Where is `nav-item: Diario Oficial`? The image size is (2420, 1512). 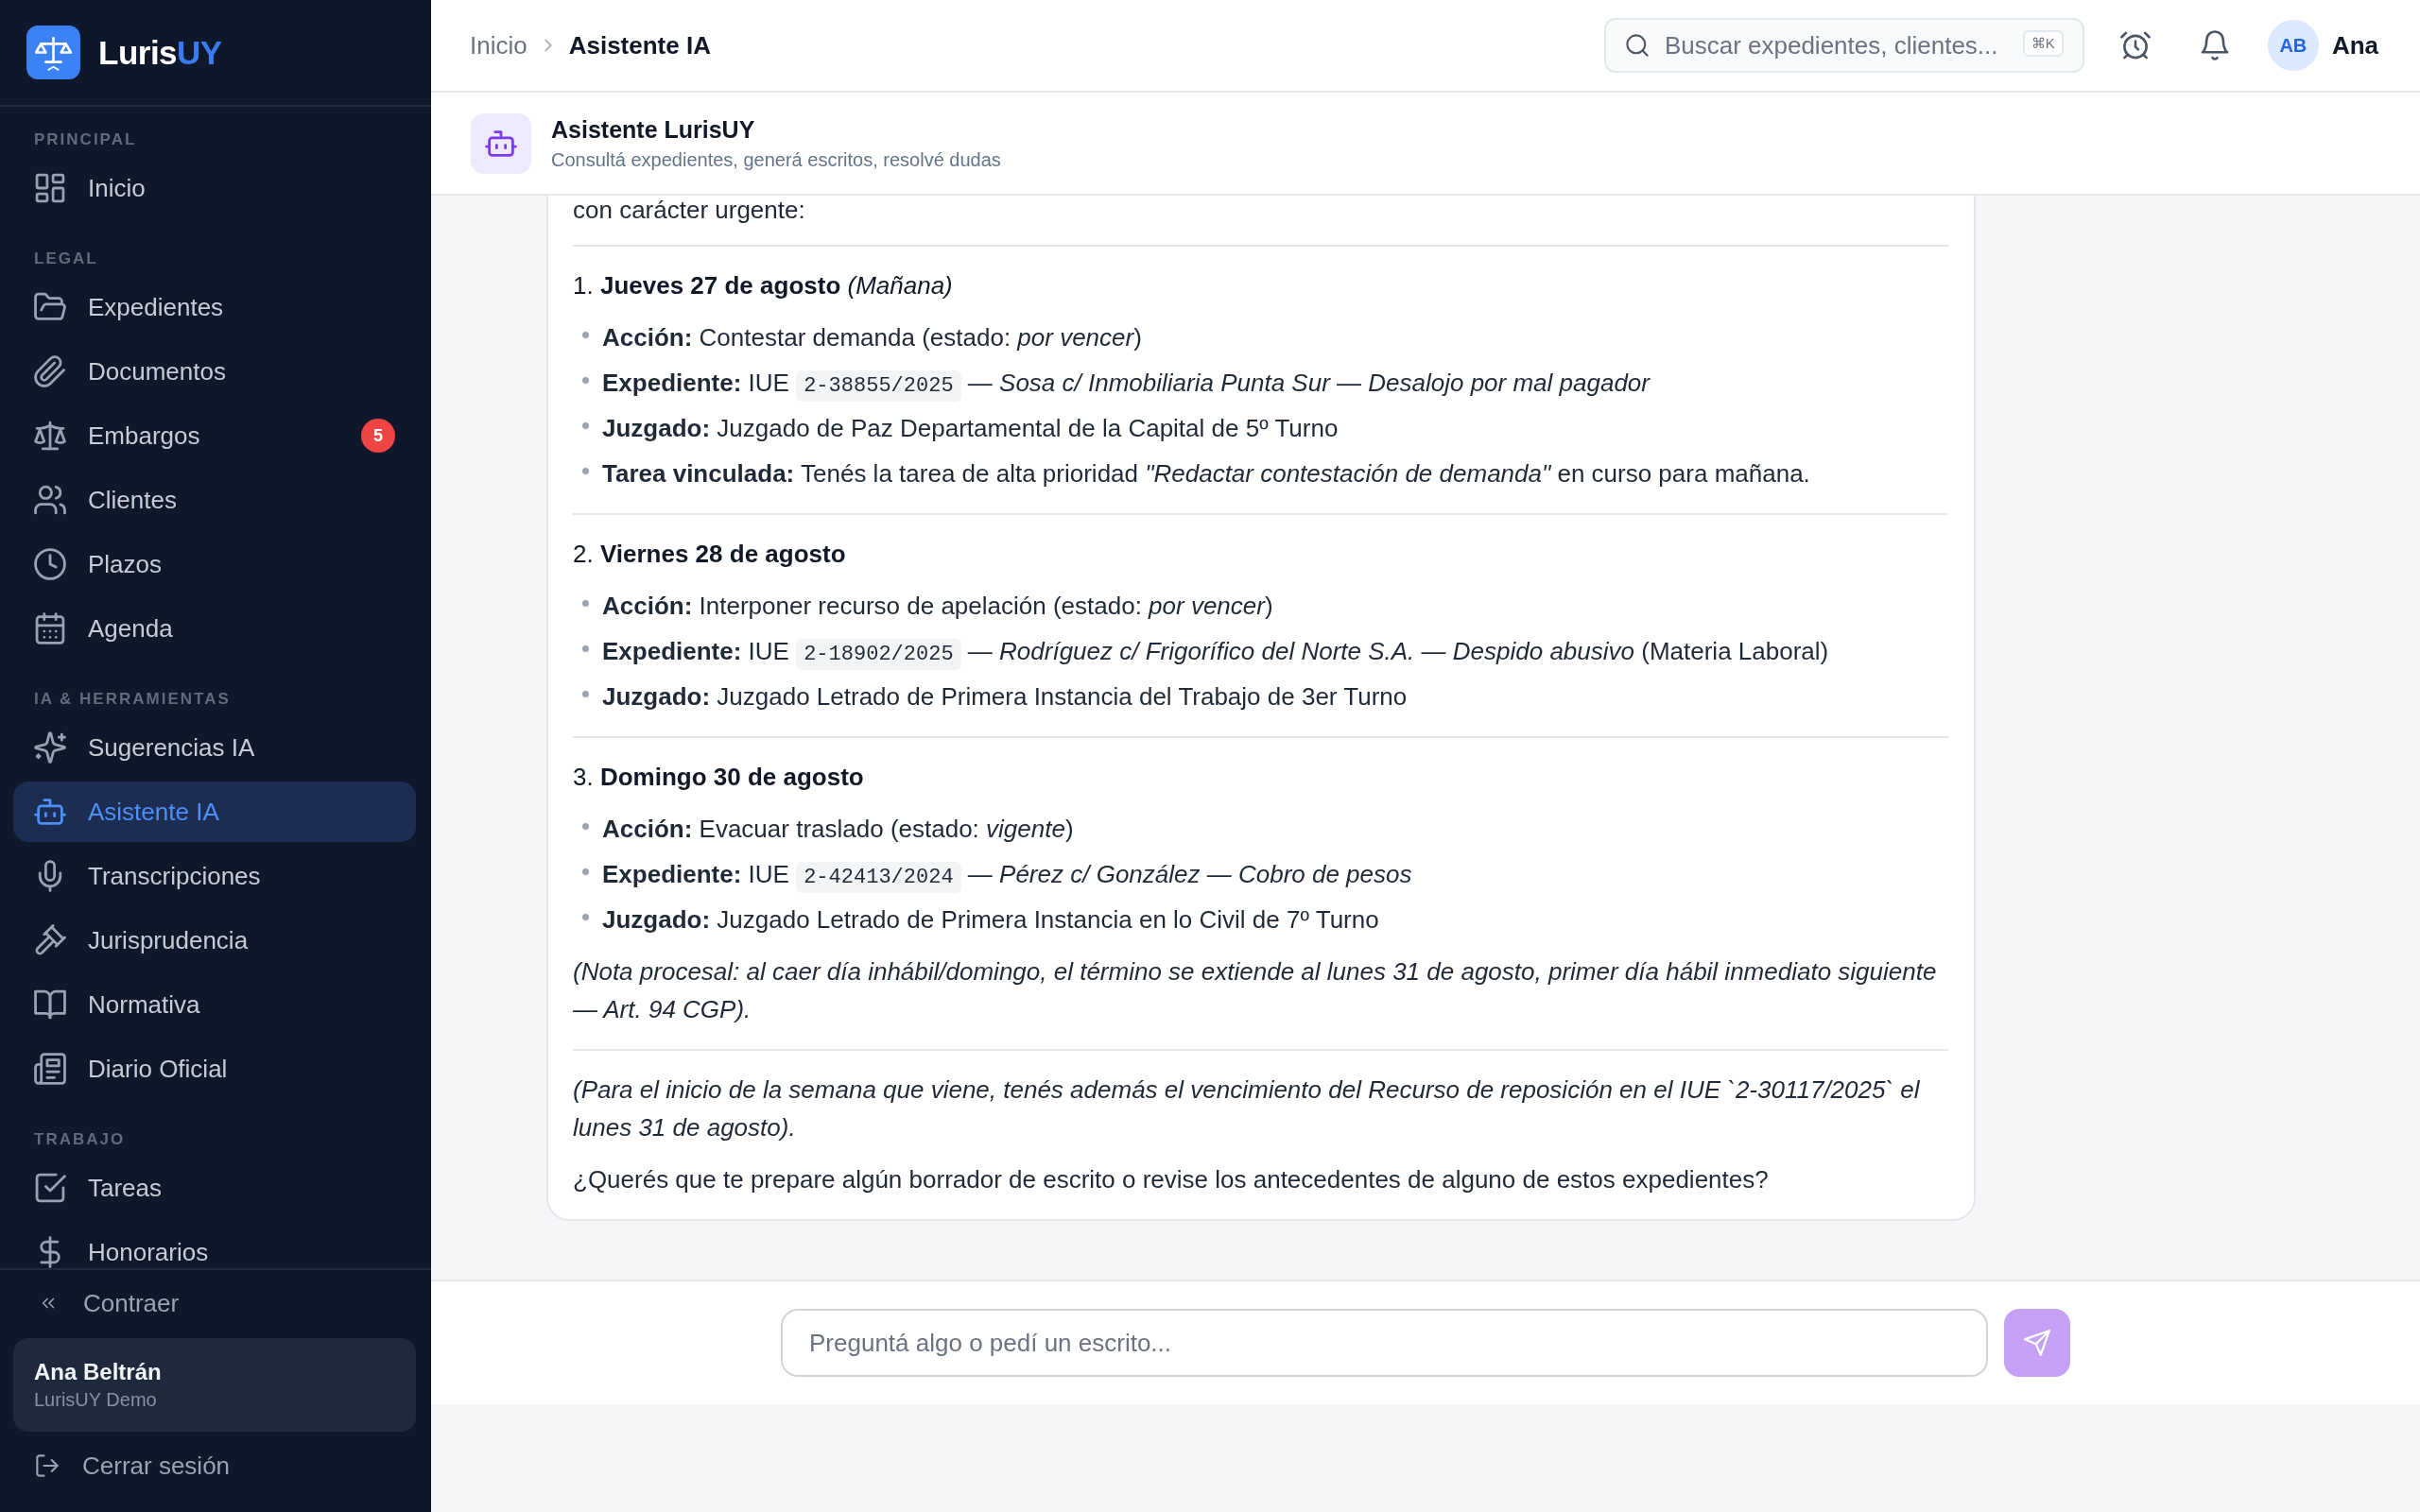 nav-item: Diario Oficial is located at coordinates (214, 1069).